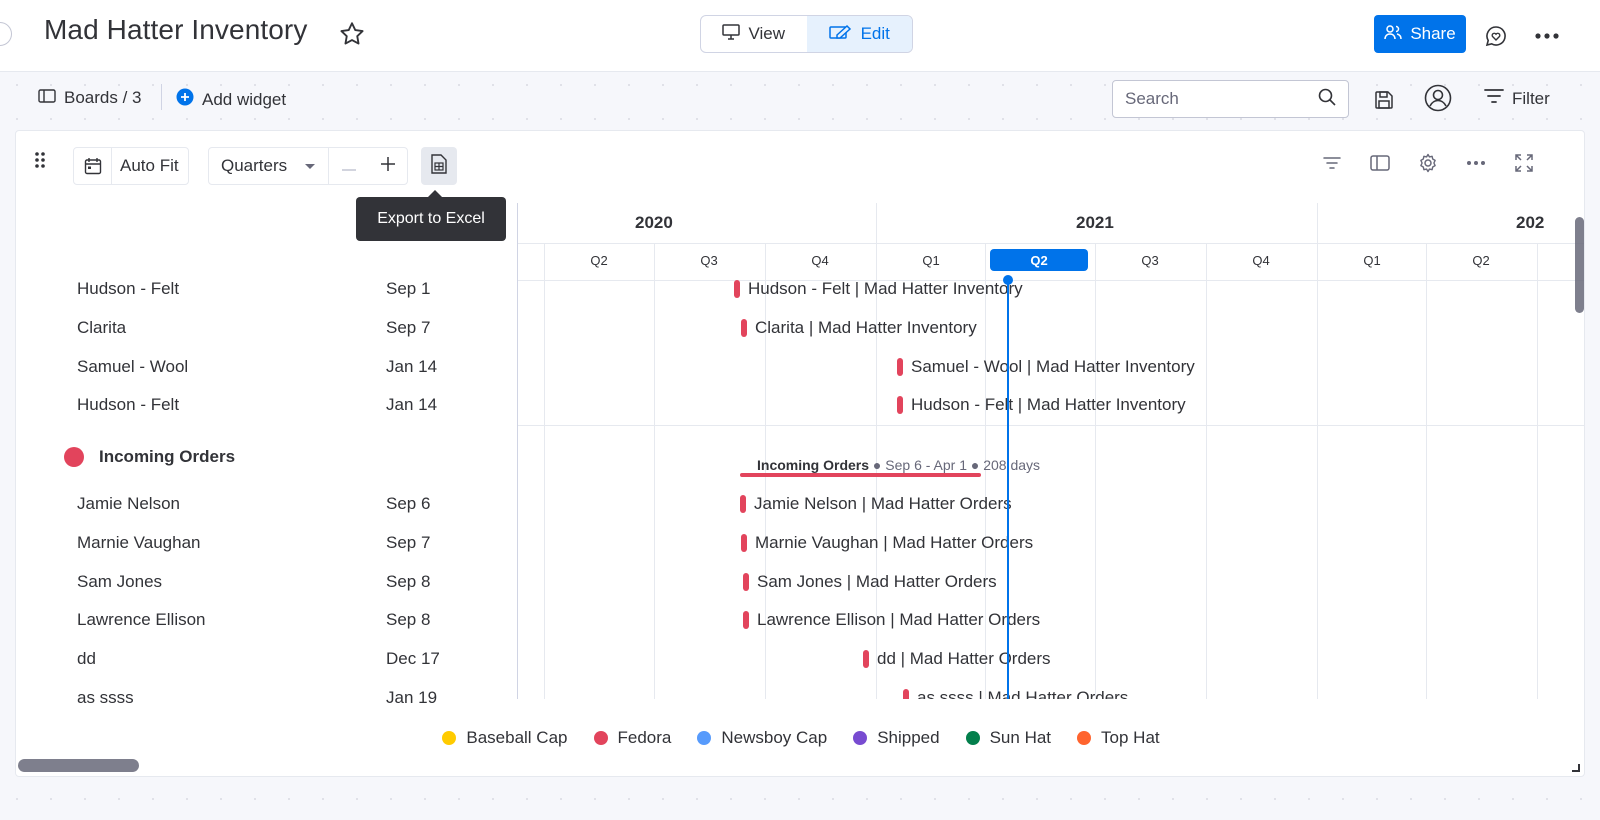 The image size is (1600, 820). I want to click on zoom-out-button, so click(349, 166).